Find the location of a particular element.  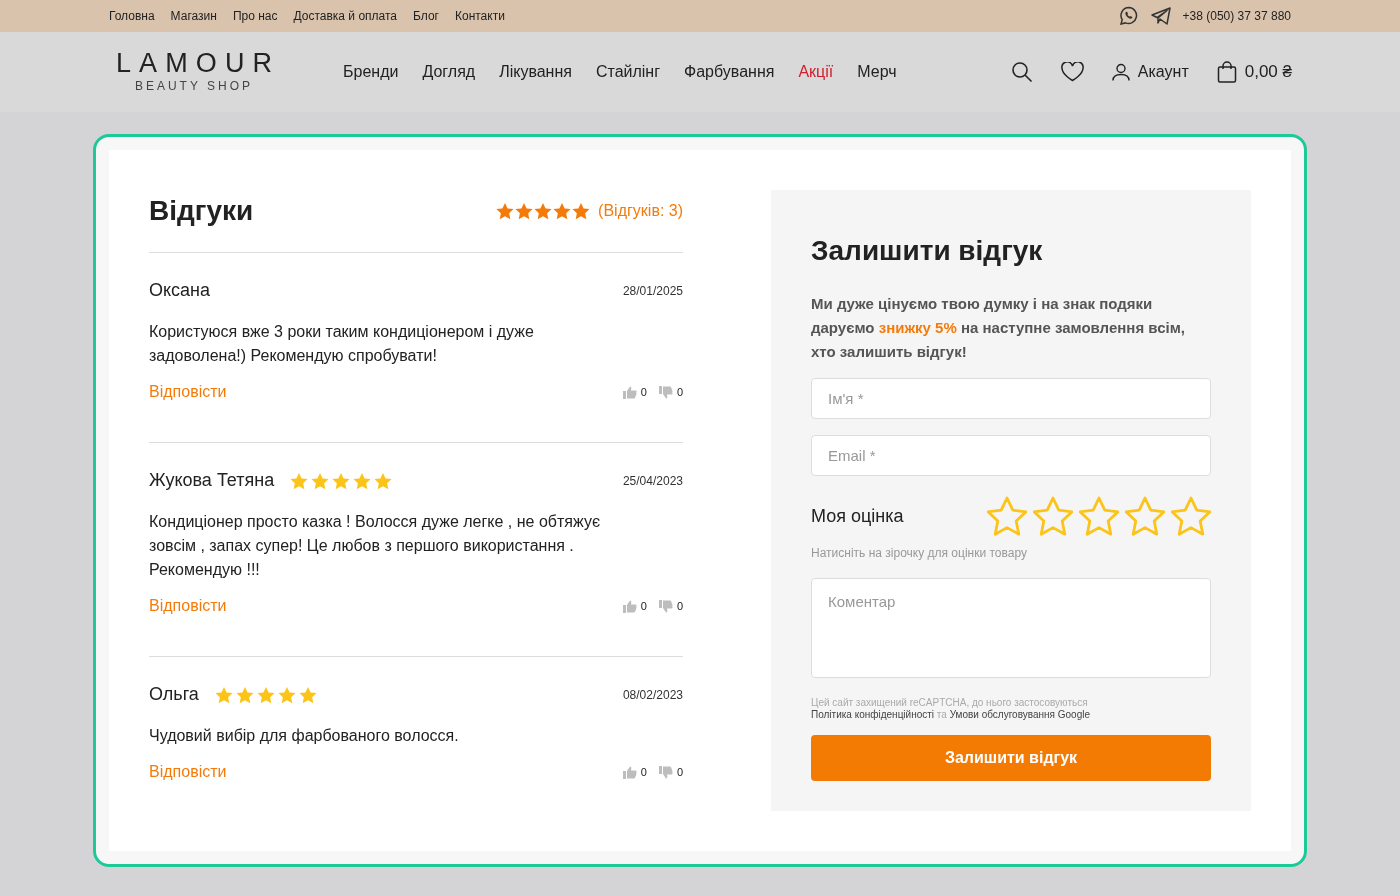

review-text: Користуюся вже 3 роки таким кондиціонером і дуже задоволена!) Рекомендую спробувати! is located at coordinates (342, 344).